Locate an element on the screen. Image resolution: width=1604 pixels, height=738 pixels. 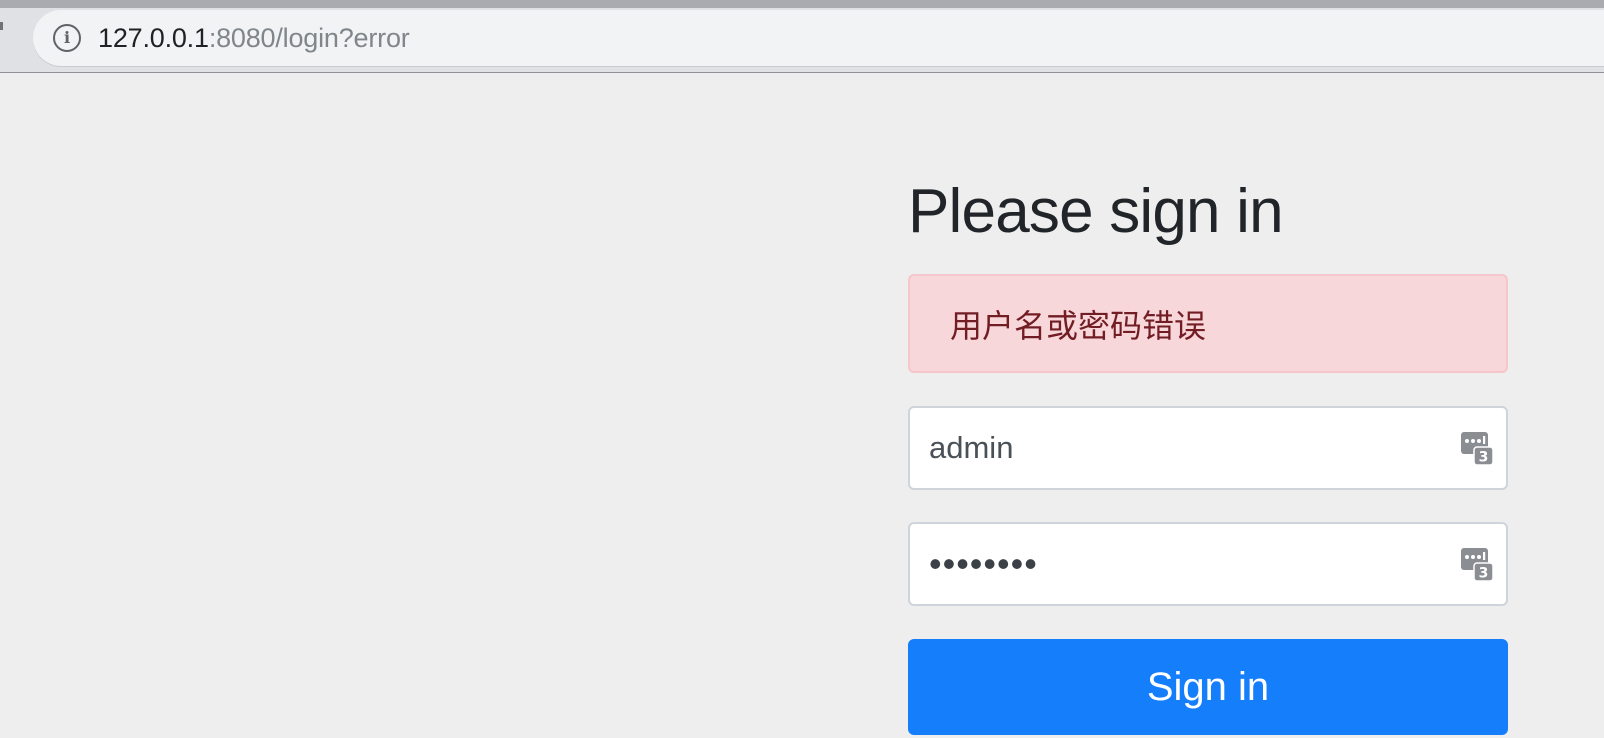
window-edge-marker is located at coordinates (1, 26).